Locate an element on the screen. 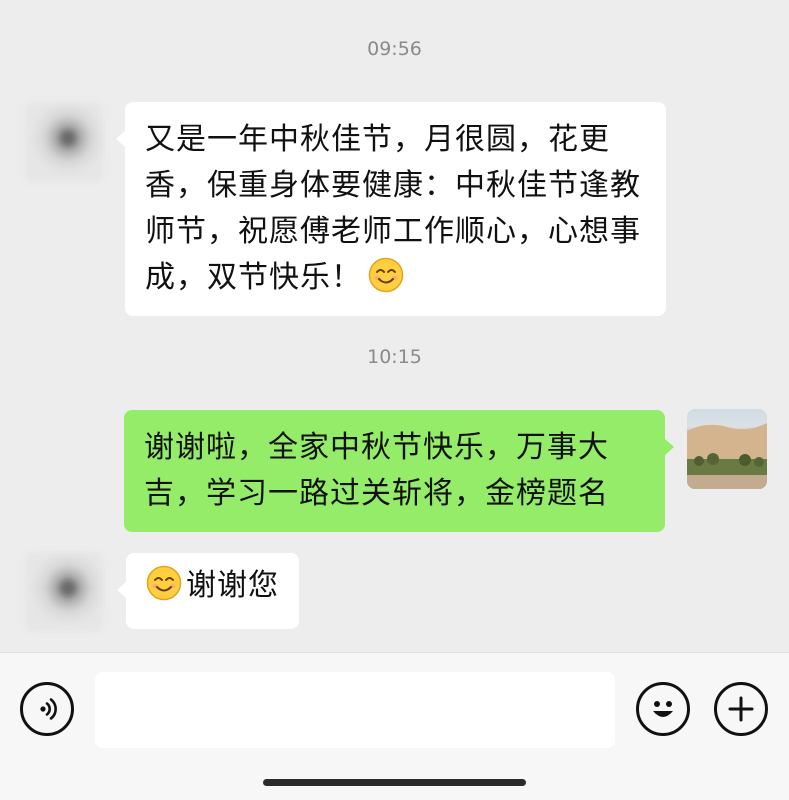 The height and width of the screenshot is (800, 789). message-bubble-outgoing: 谢谢啦，全家中秋节快乐，万事大吉，学习一路过关斩将，金榜题名 is located at coordinates (399, 471).